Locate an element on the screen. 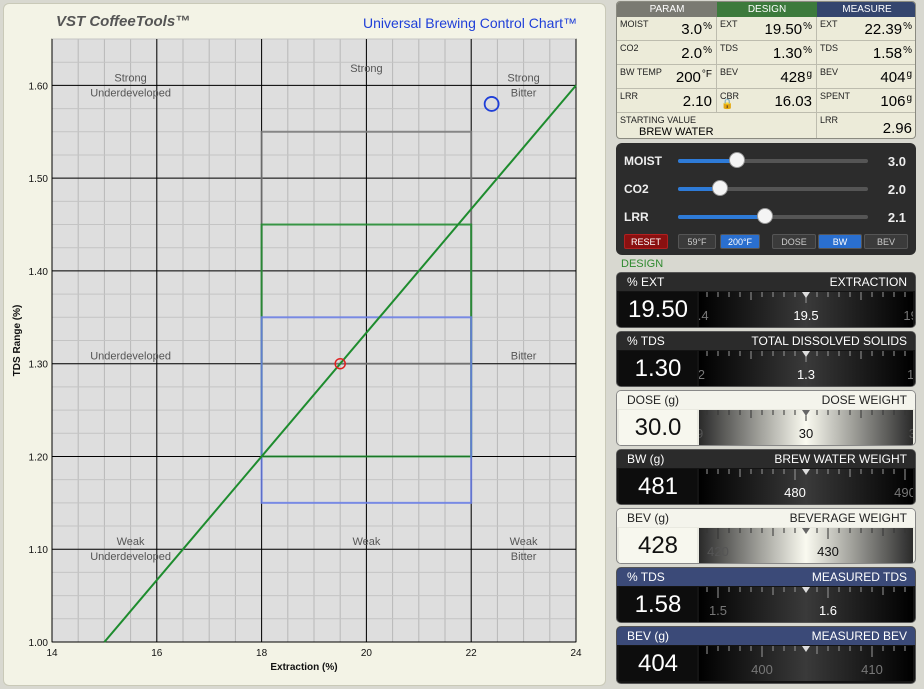  value-card: % TDS TOTAL DISSOLVED SOLIDS 1.301.2 1.3 1.4 is located at coordinates (766, 359).